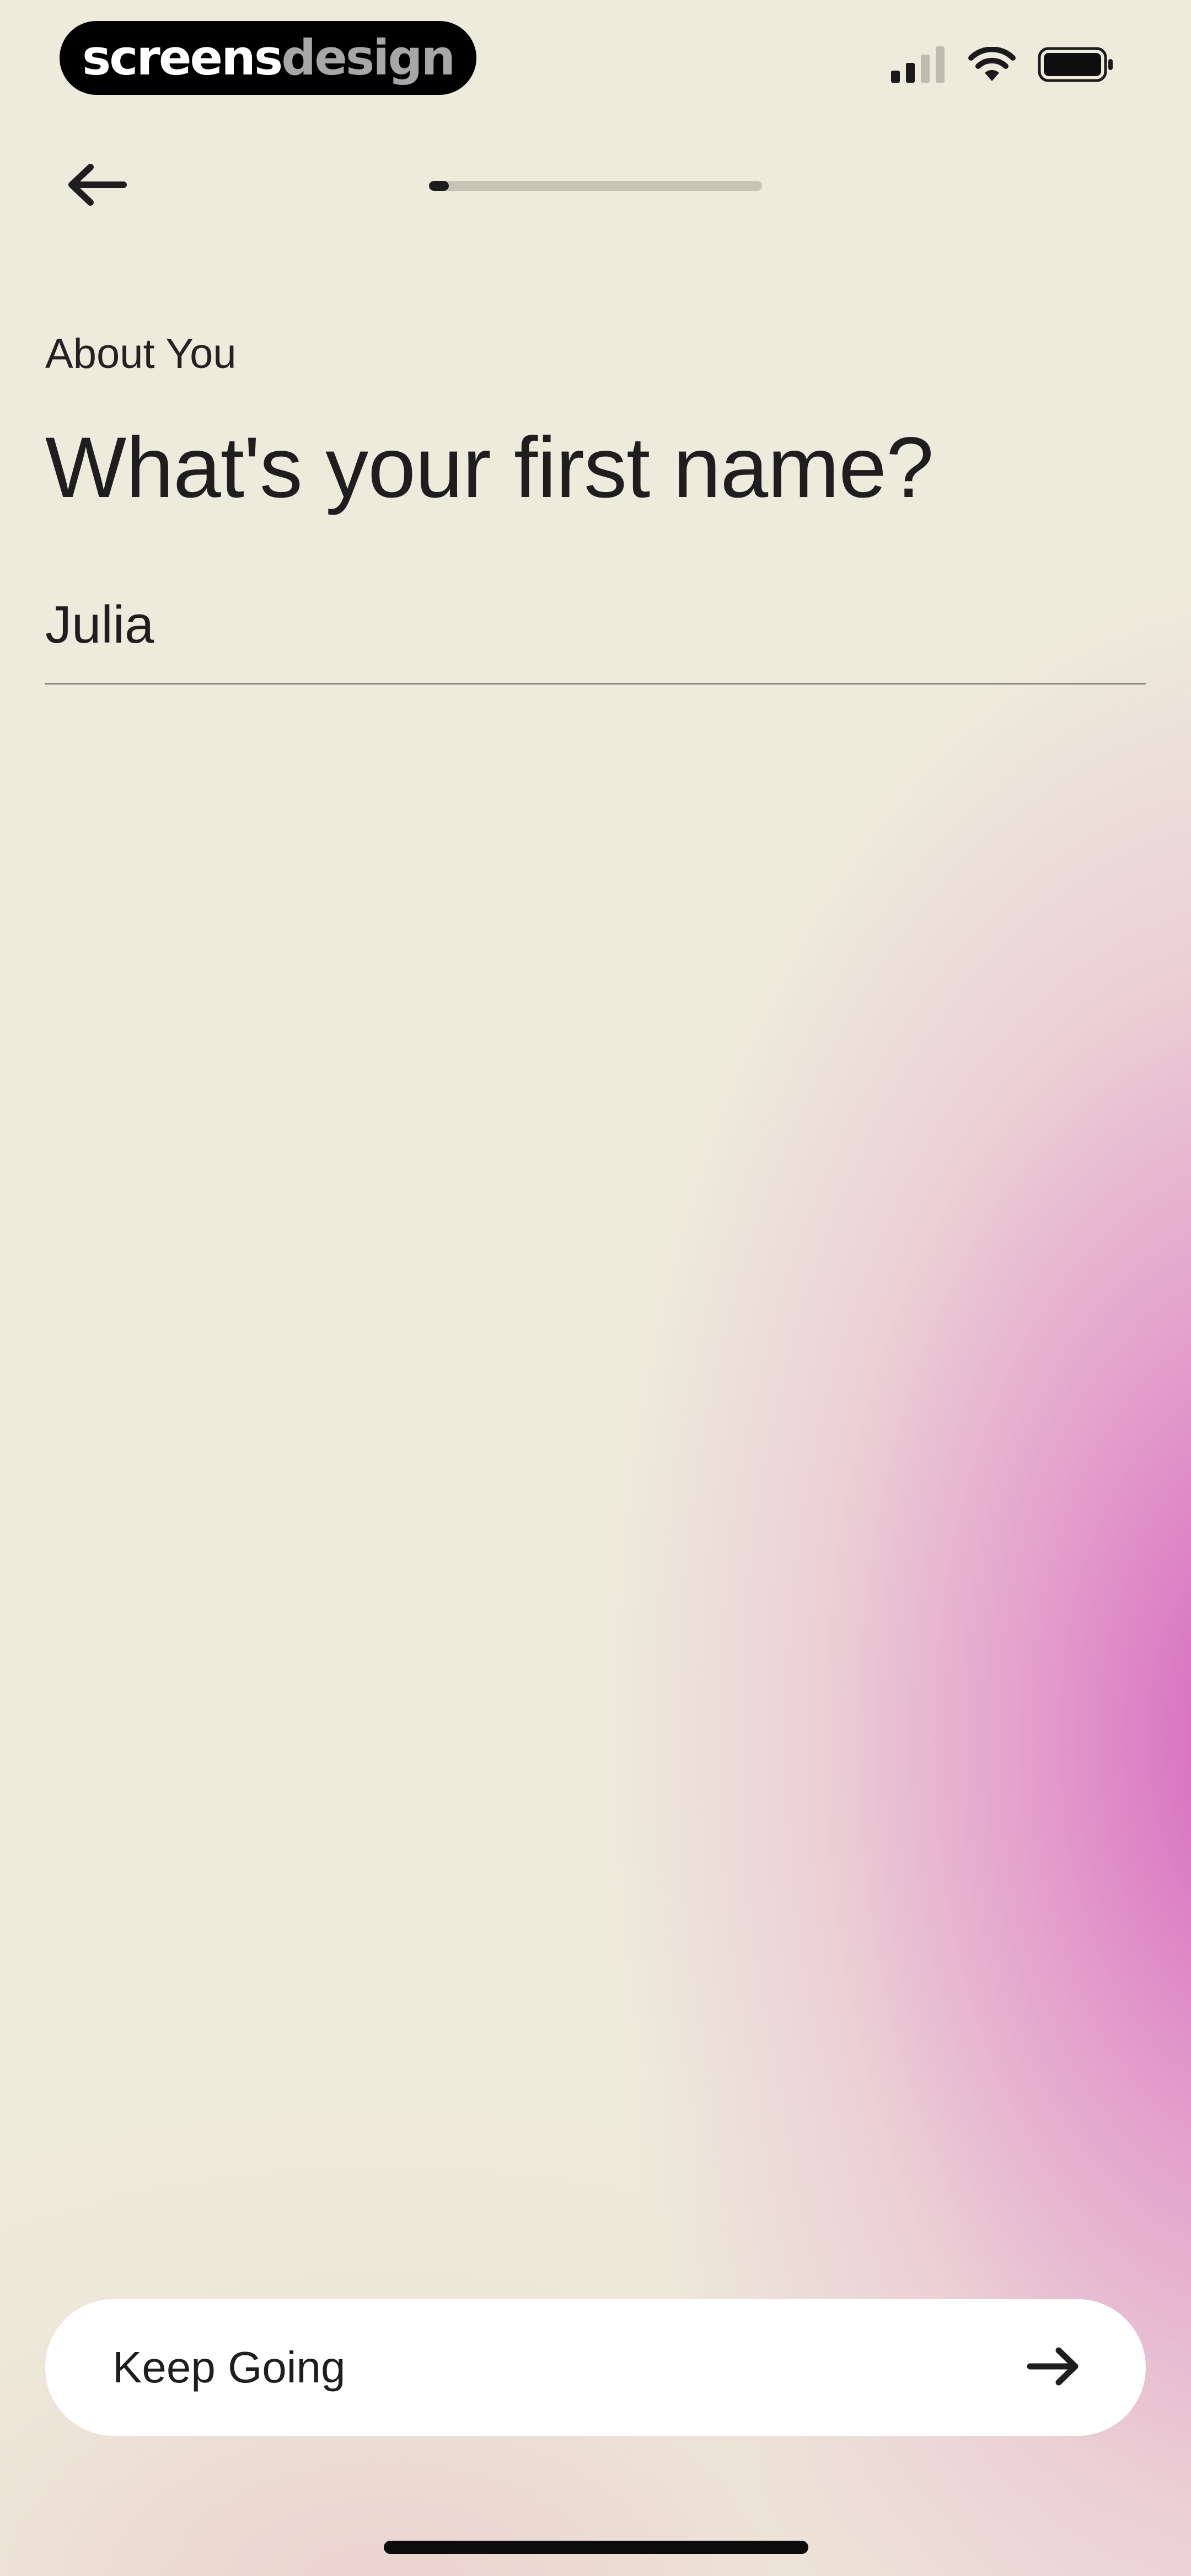 The width and height of the screenshot is (1191, 2576). Describe the element at coordinates (182, 57) in the screenshot. I see `brand-text-primary: screens` at that location.